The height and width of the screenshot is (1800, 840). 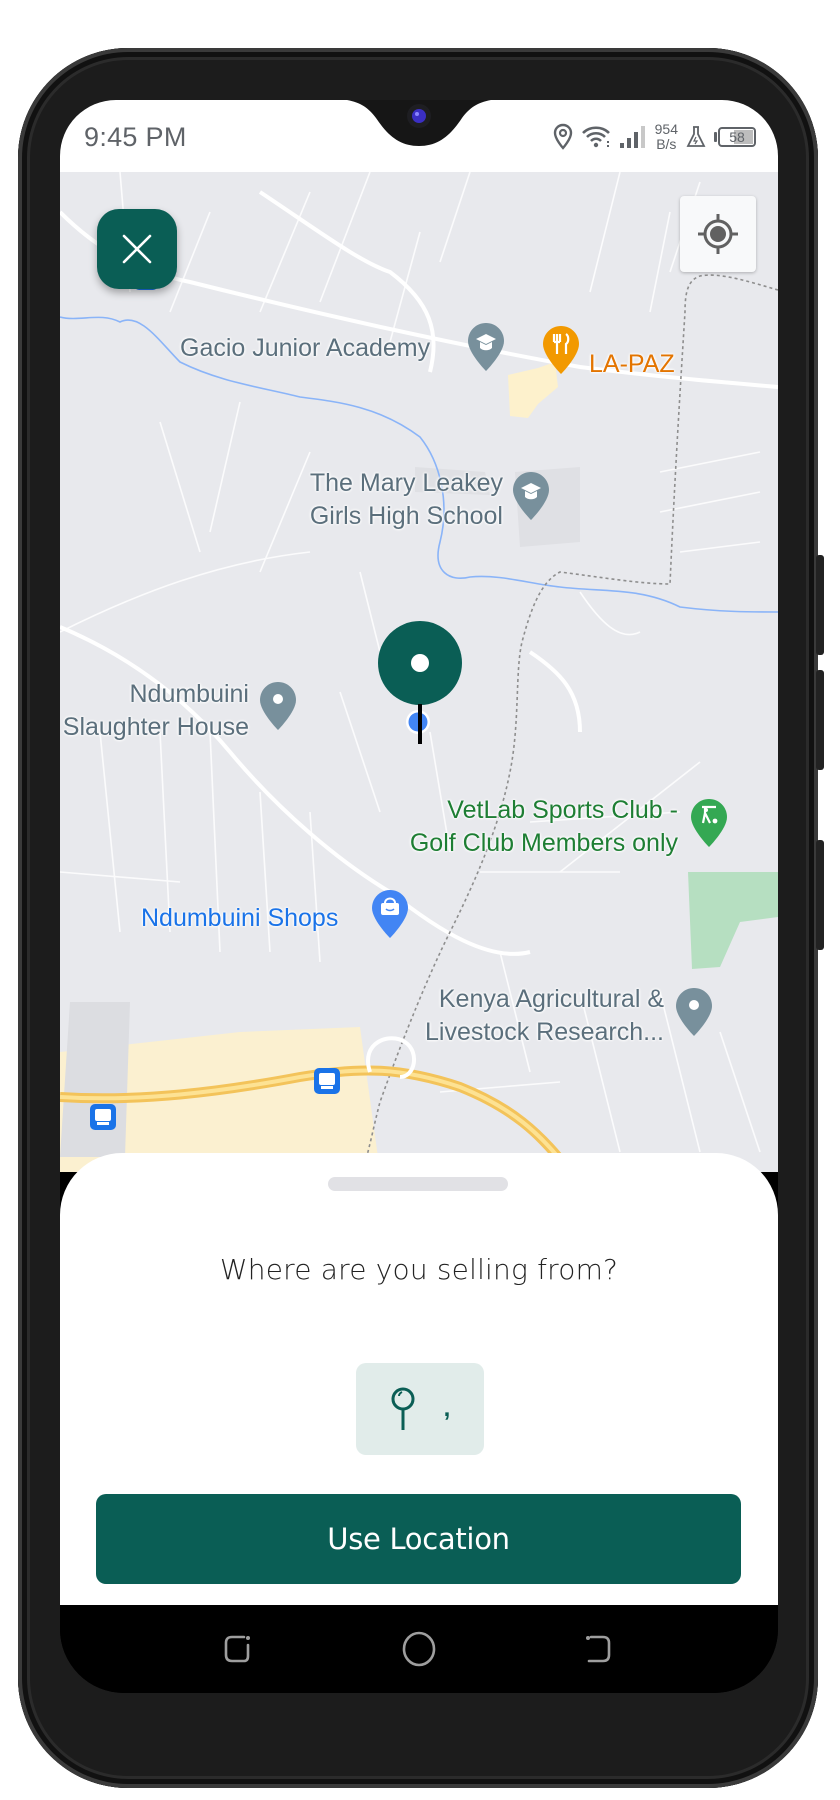 I want to click on poi-label-vetlab-line2: Golf Club Members only, so click(x=499, y=843).